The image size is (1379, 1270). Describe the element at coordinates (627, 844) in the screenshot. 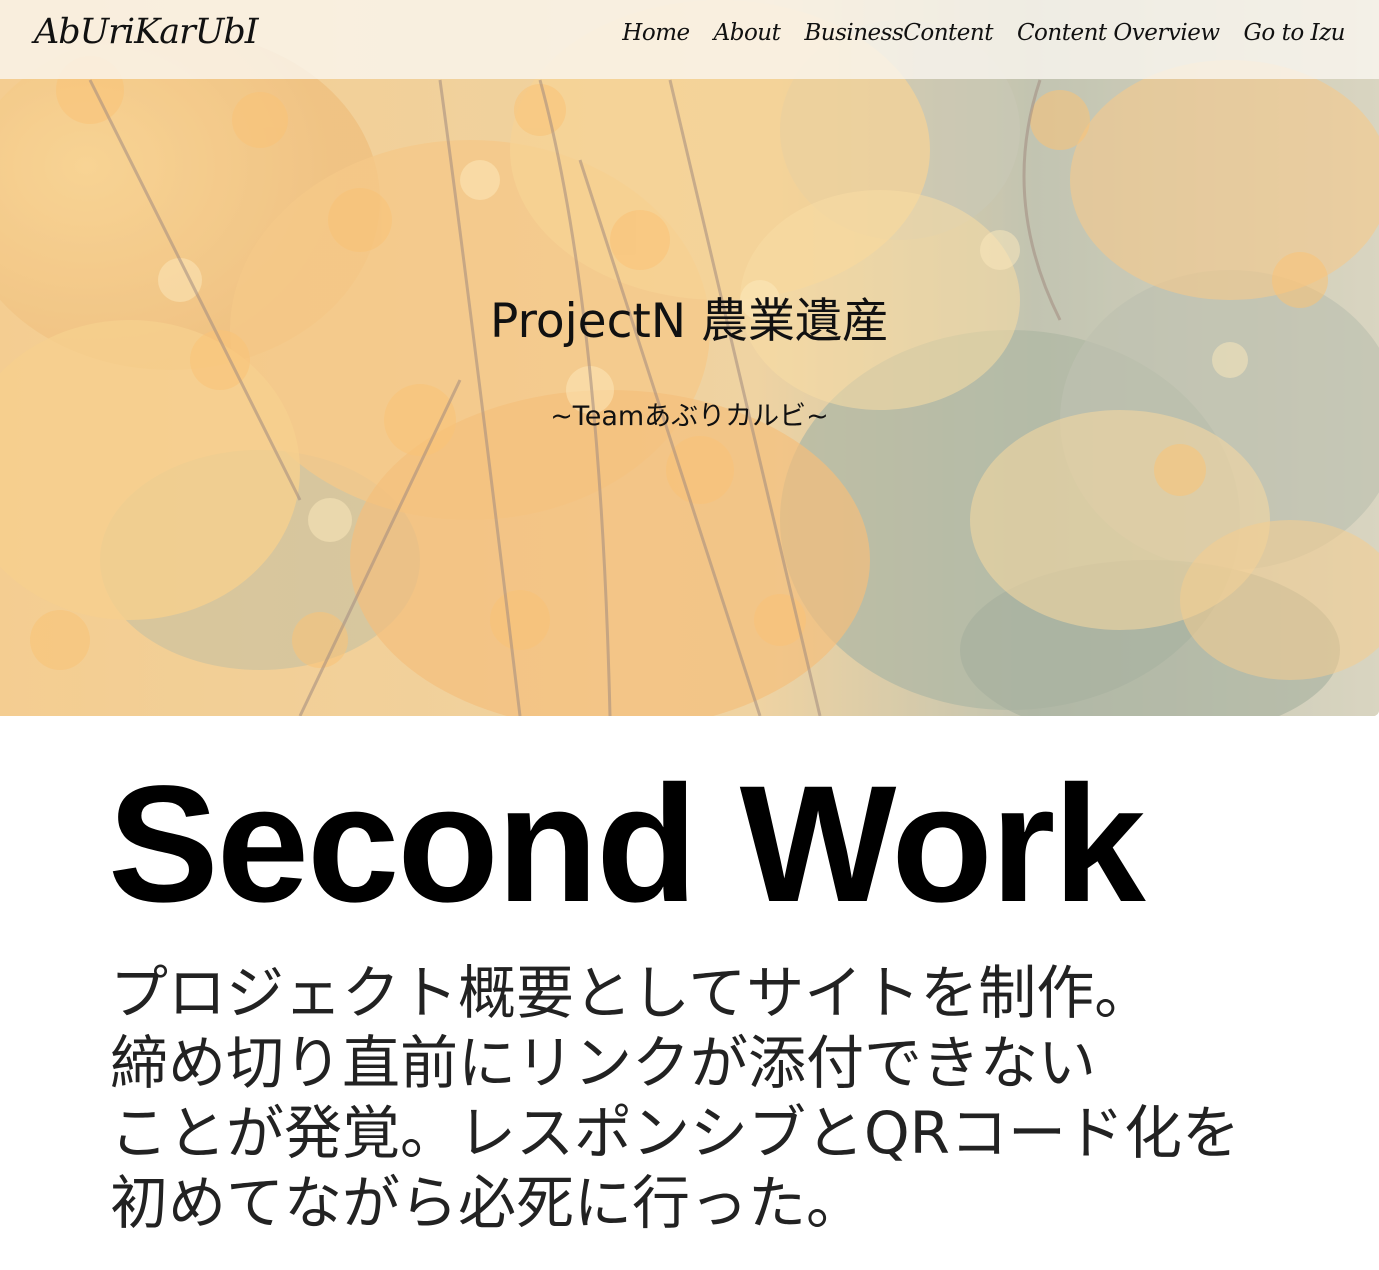

I see `section-heading: Second Work` at that location.